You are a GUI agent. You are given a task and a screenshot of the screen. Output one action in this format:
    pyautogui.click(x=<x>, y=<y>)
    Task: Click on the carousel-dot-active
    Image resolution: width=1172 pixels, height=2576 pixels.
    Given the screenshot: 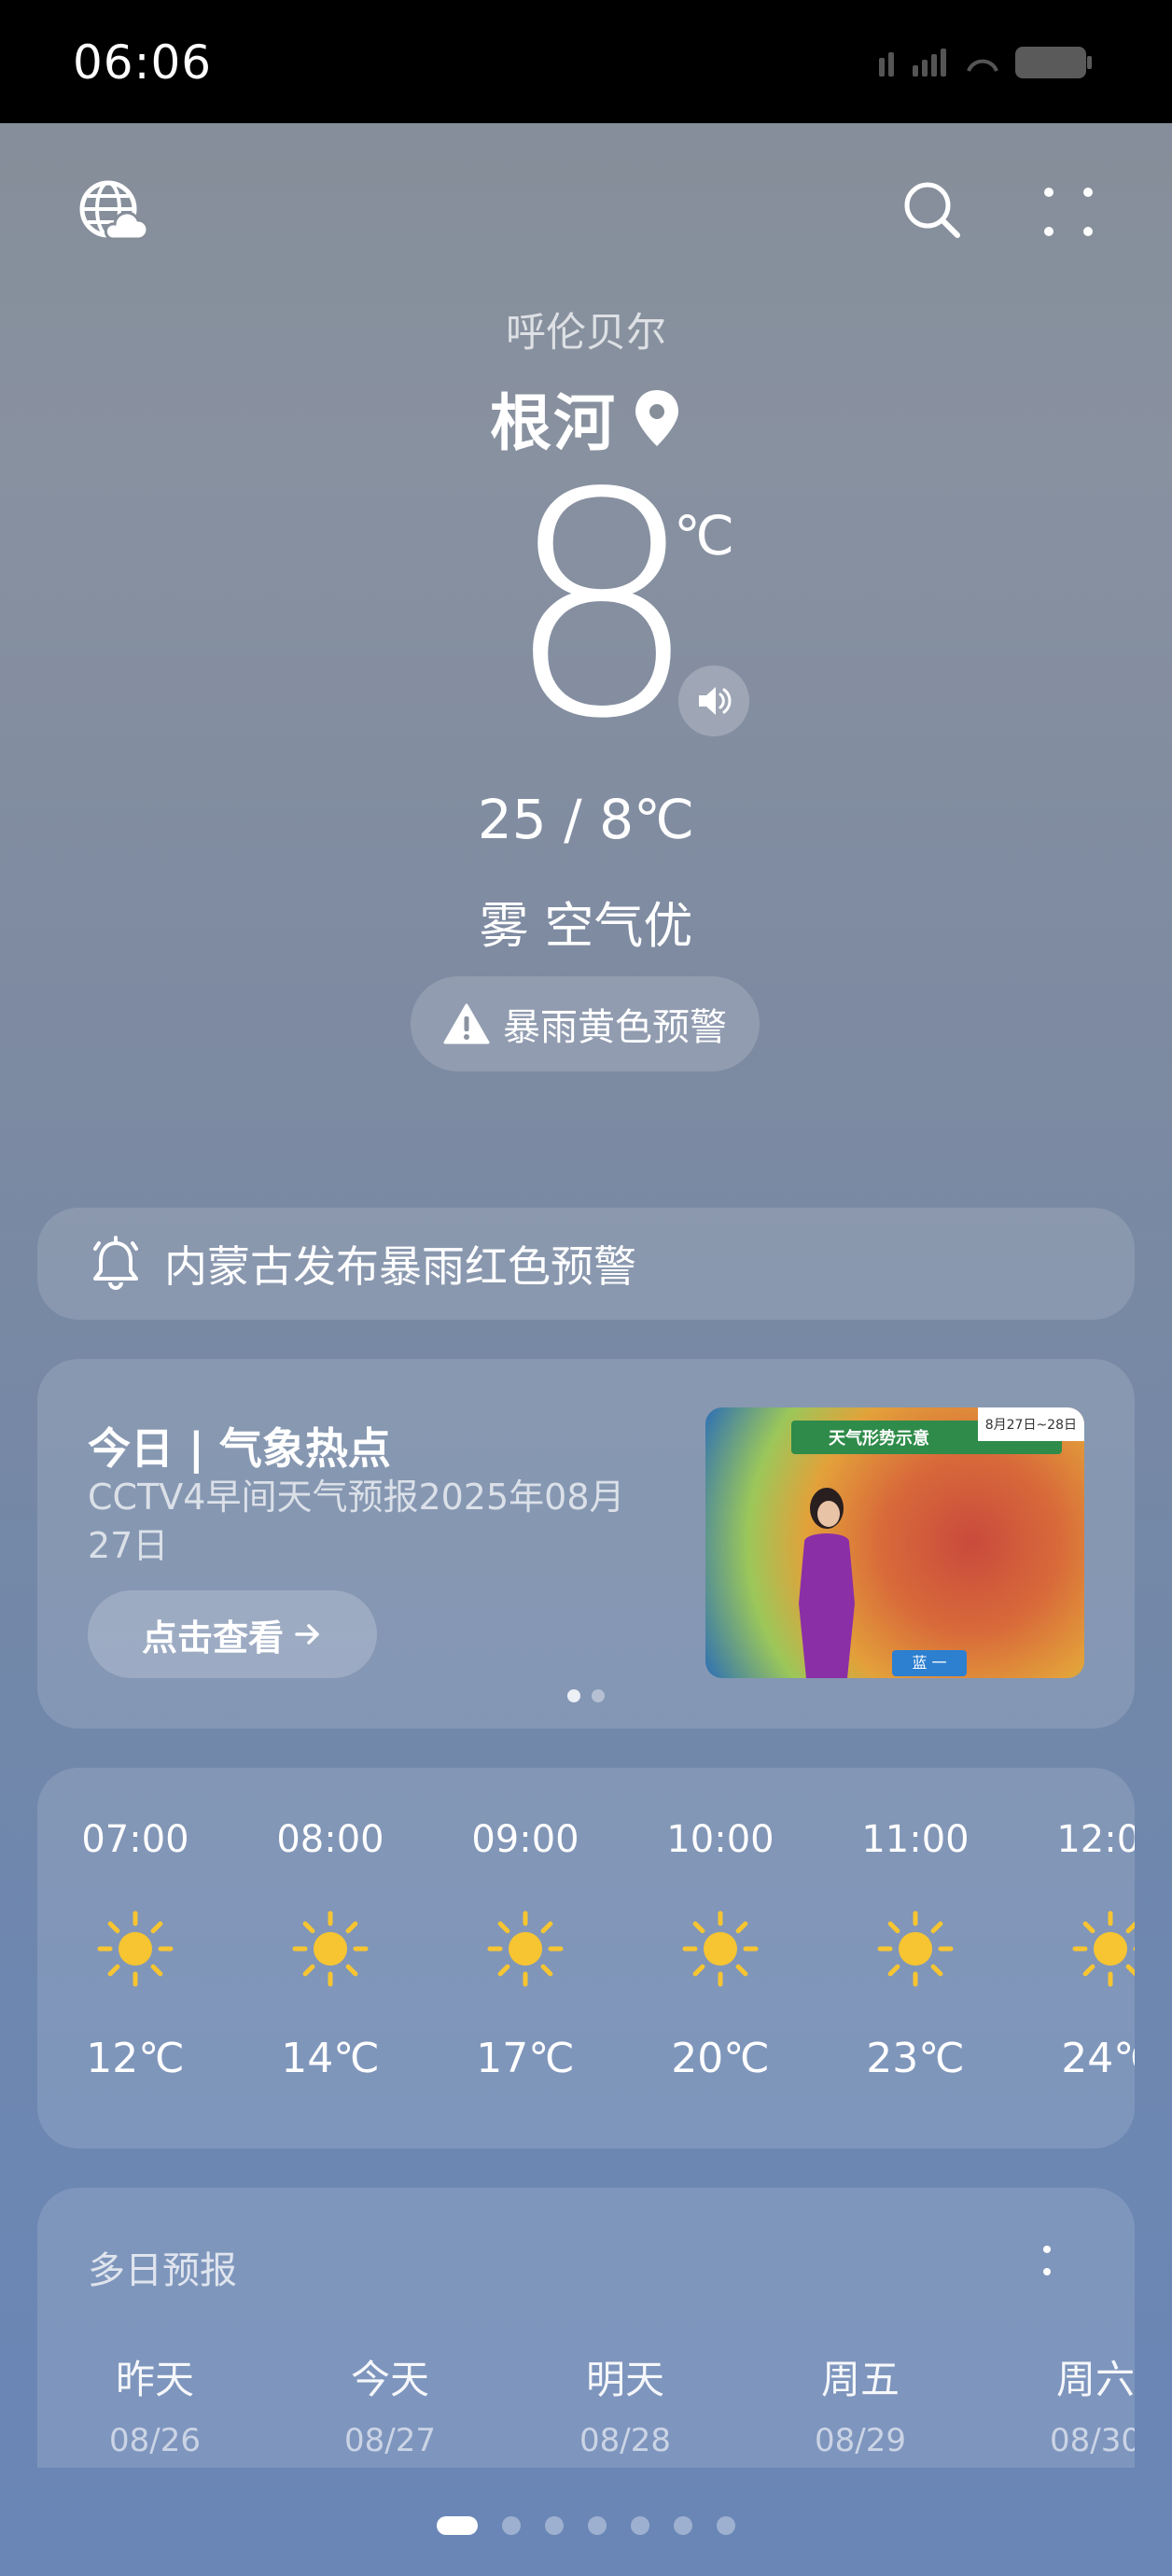 What is the action you would take?
    pyautogui.click(x=573, y=1695)
    